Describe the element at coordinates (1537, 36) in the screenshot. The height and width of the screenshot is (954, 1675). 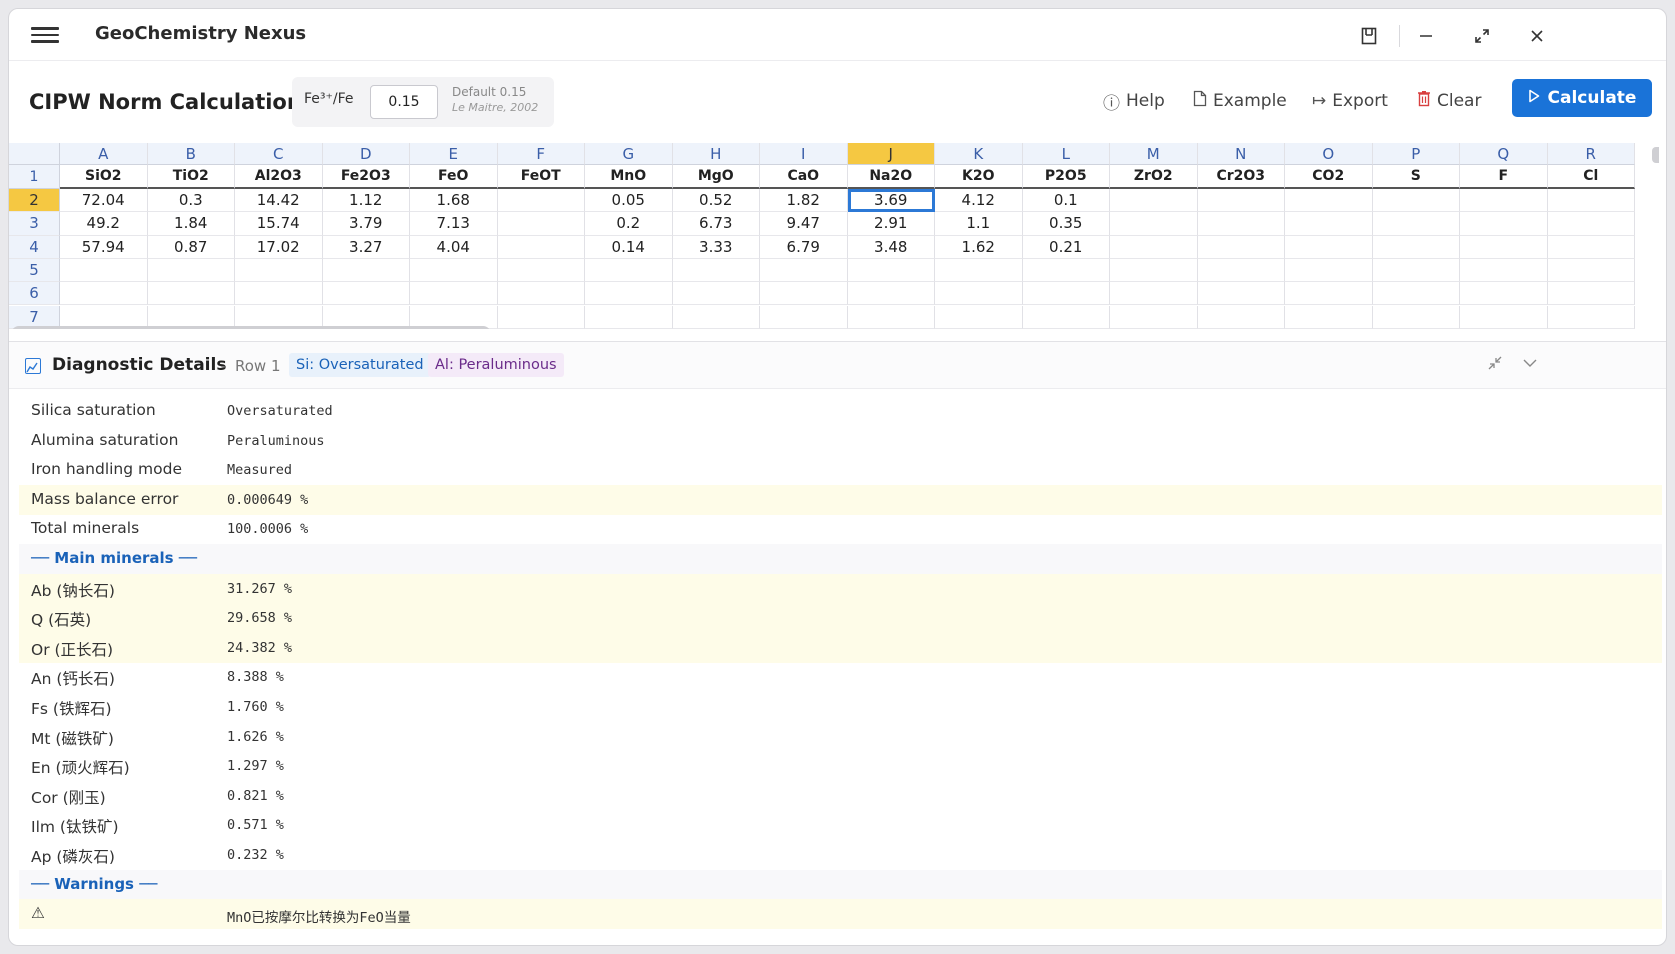
I see `close-icon` at that location.